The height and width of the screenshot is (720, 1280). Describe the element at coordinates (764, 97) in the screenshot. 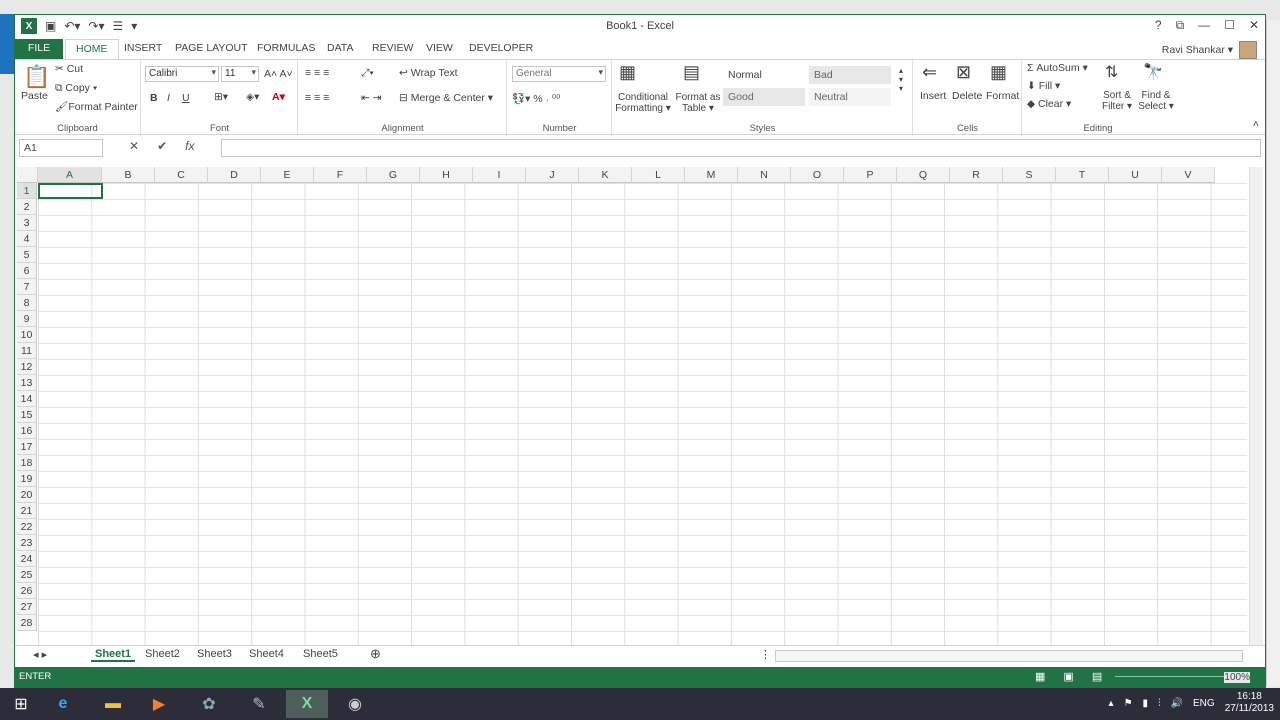

I see `style-good: Good` at that location.